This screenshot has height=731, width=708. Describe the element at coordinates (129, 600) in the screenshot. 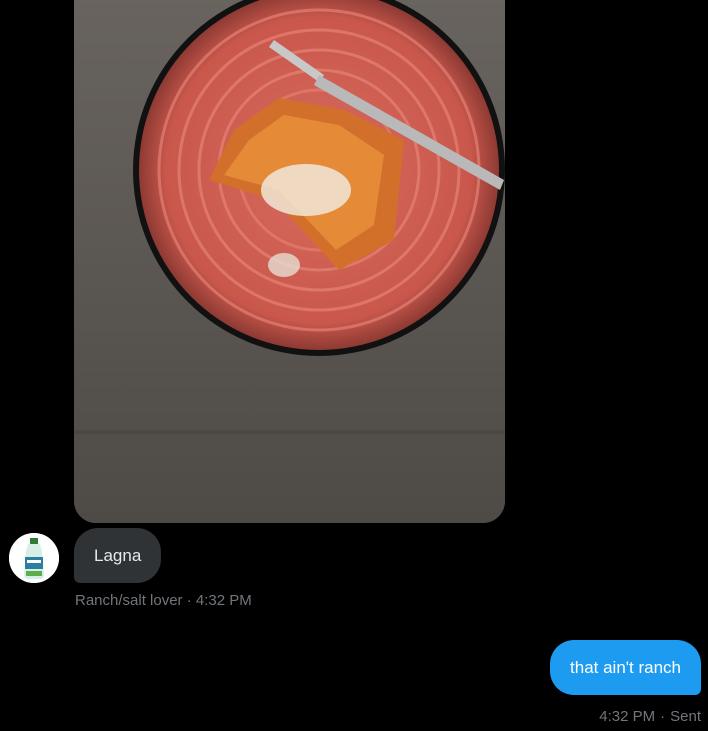

I see `sender-name: Ranch/salt lover` at that location.